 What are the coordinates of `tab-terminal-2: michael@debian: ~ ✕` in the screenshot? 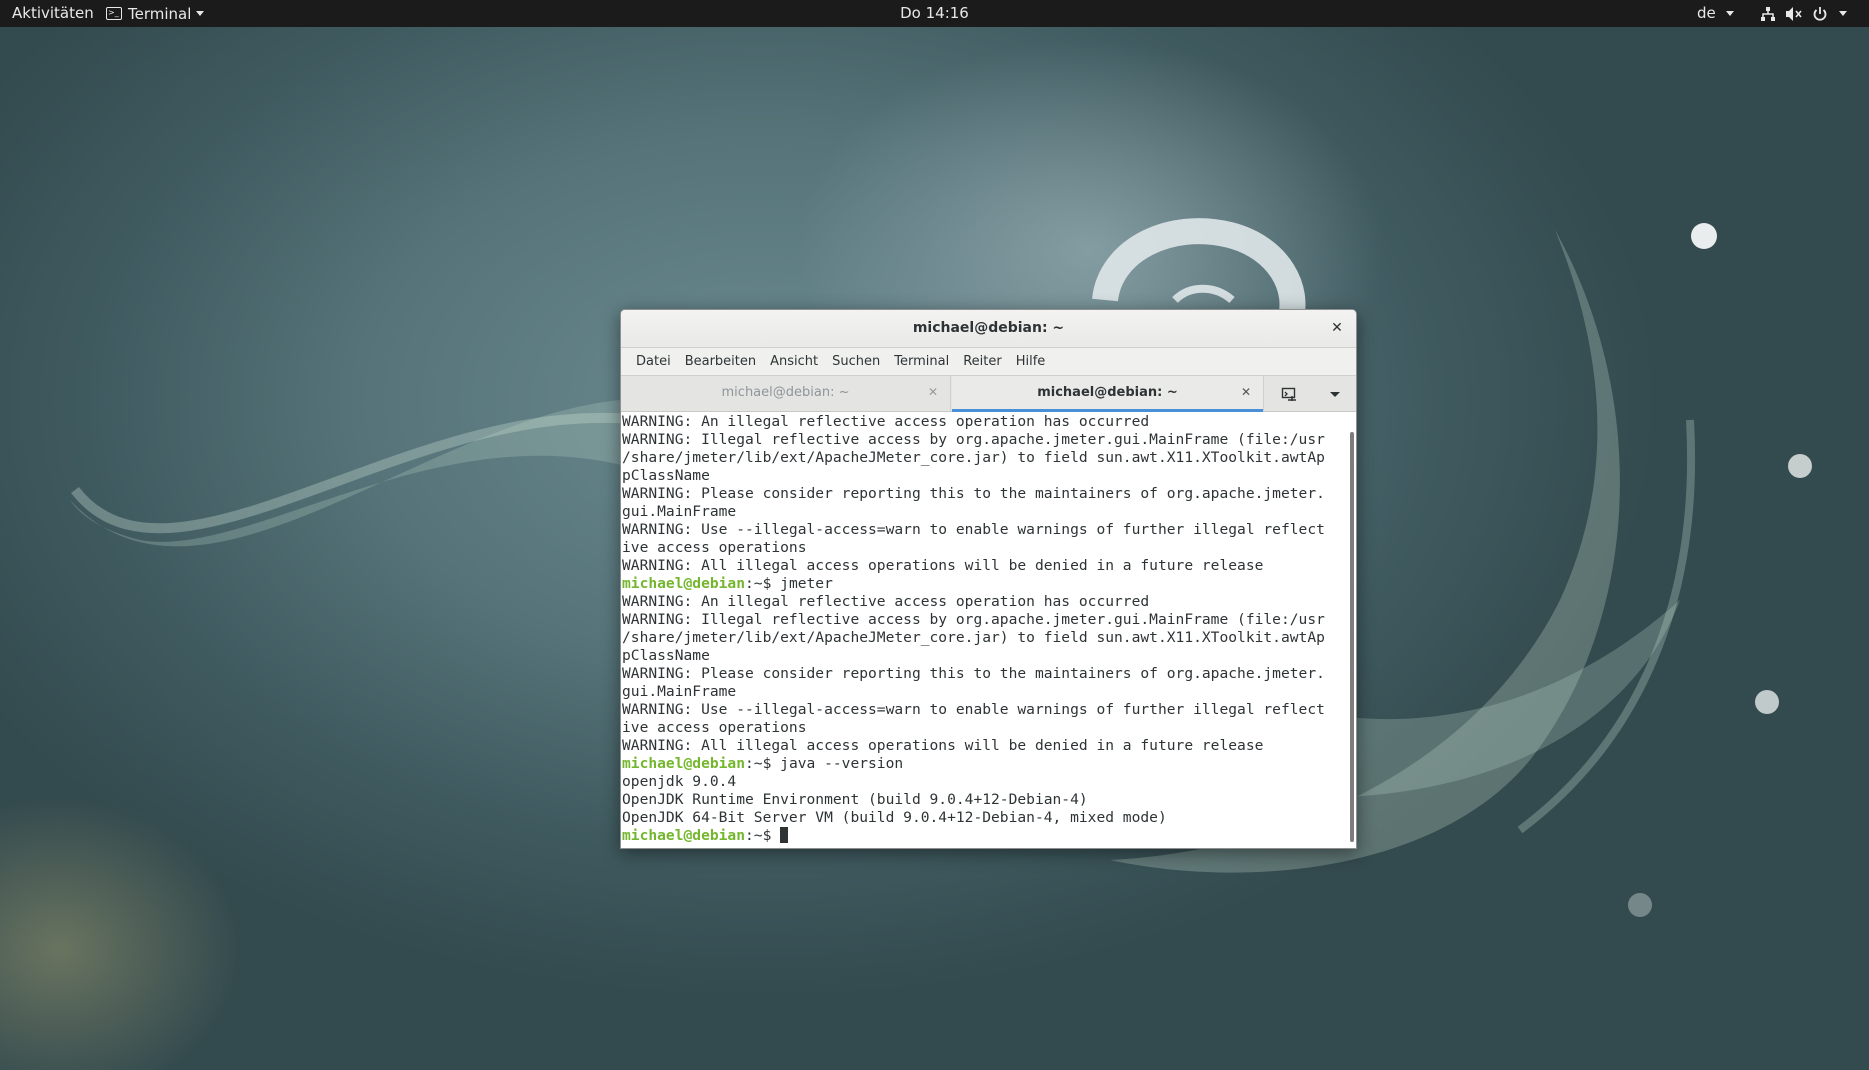 It's located at (1107, 394).